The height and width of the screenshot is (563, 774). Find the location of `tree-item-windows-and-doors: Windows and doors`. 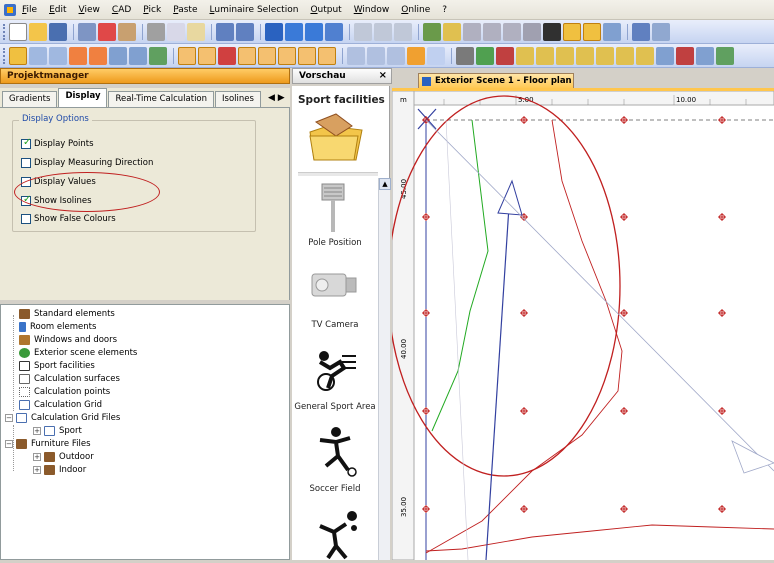

tree-item-windows-and-doors: Windows and doors is located at coordinates (68, 340).